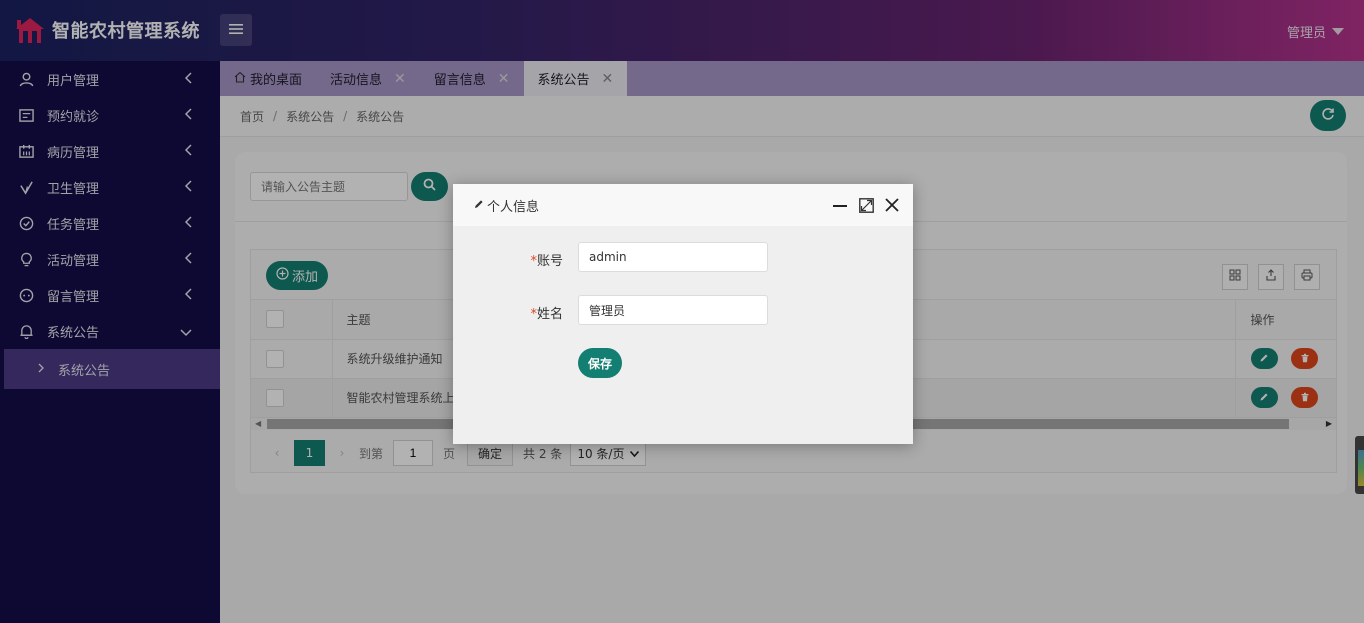 This screenshot has height=623, width=1364. What do you see at coordinates (683, 205) in the screenshot?
I see `modal-header: 个人信息` at bounding box center [683, 205].